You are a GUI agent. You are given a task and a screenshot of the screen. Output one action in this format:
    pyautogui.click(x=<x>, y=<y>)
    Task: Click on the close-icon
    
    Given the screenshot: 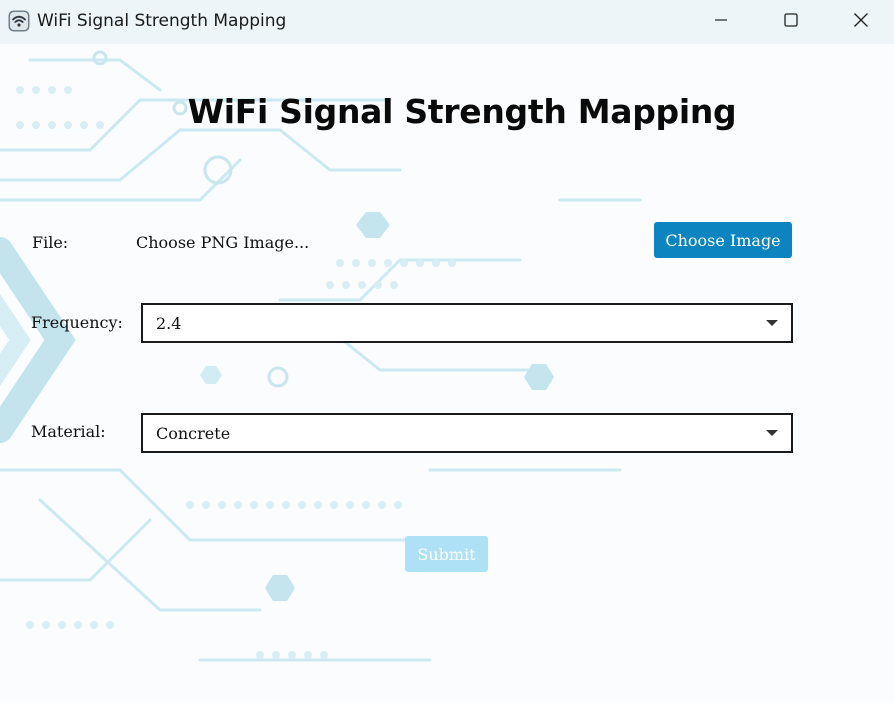 What is the action you would take?
    pyautogui.click(x=861, y=22)
    